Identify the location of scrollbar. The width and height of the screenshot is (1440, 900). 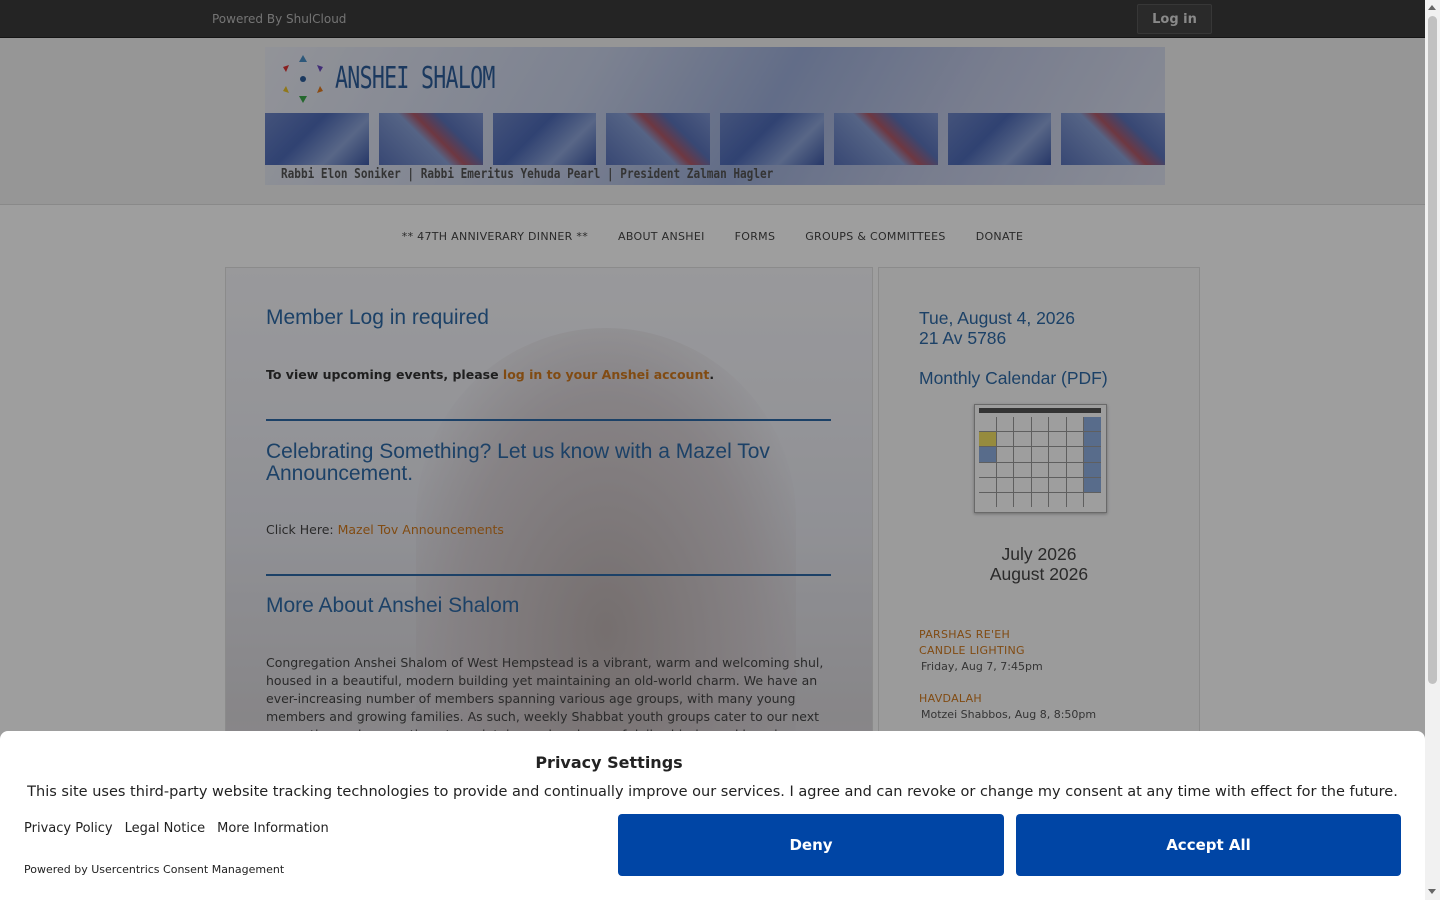
(1432, 450).